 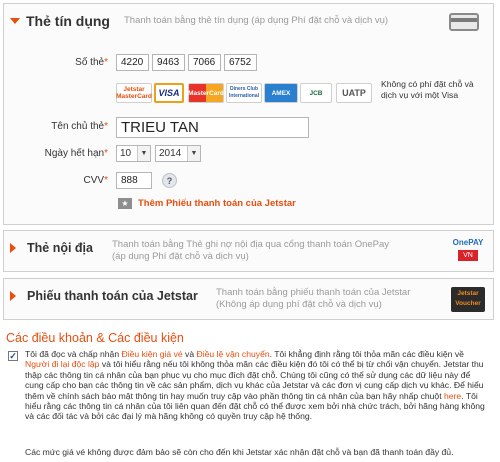 What do you see at coordinates (316, 93) in the screenshot?
I see `jcb-logo: JCB` at bounding box center [316, 93].